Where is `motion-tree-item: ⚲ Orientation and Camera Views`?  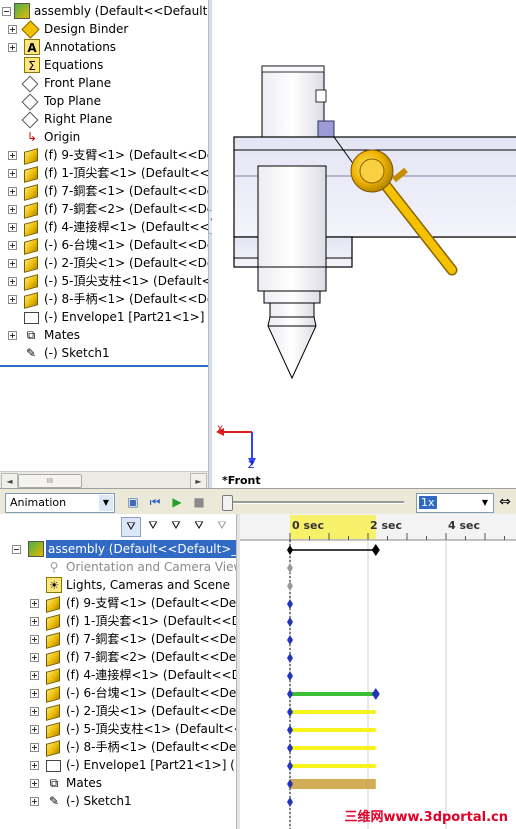
motion-tree-item: ⚲ Orientation and Camera Views is located at coordinates (118, 567).